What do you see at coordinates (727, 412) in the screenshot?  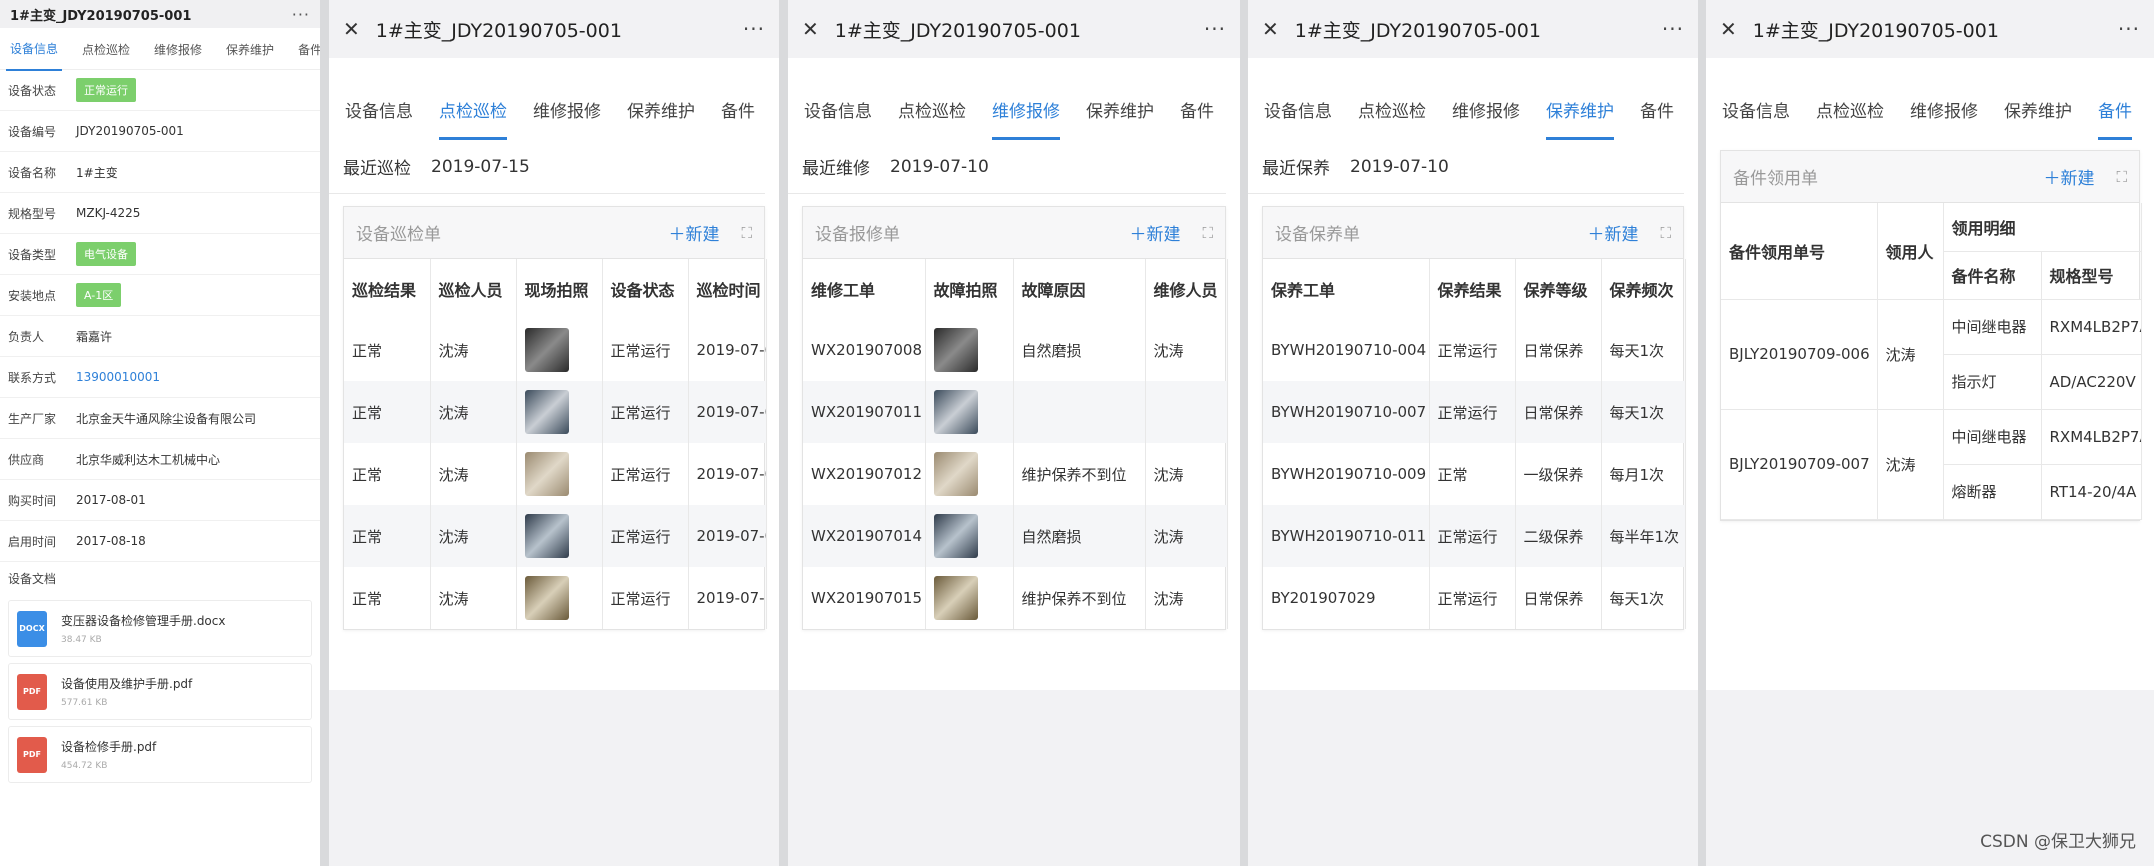 I see `table-cell: 2019-07-0` at bounding box center [727, 412].